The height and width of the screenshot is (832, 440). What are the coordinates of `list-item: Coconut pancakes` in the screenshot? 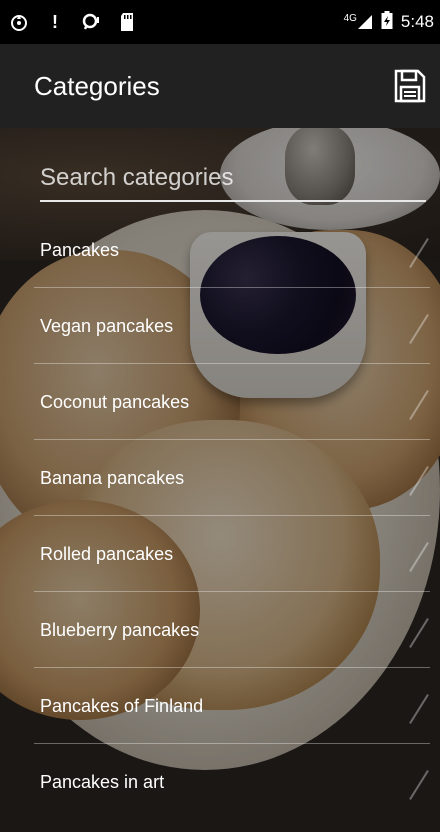 It's located at (220, 402).